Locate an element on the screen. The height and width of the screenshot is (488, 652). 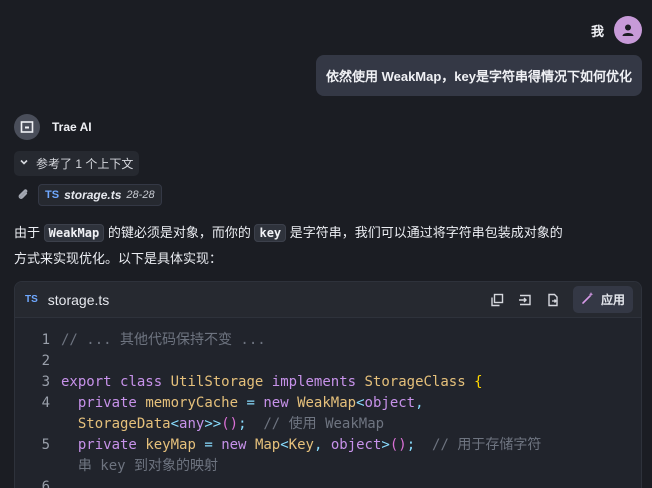
apply-button: 应用 is located at coordinates (602, 299).